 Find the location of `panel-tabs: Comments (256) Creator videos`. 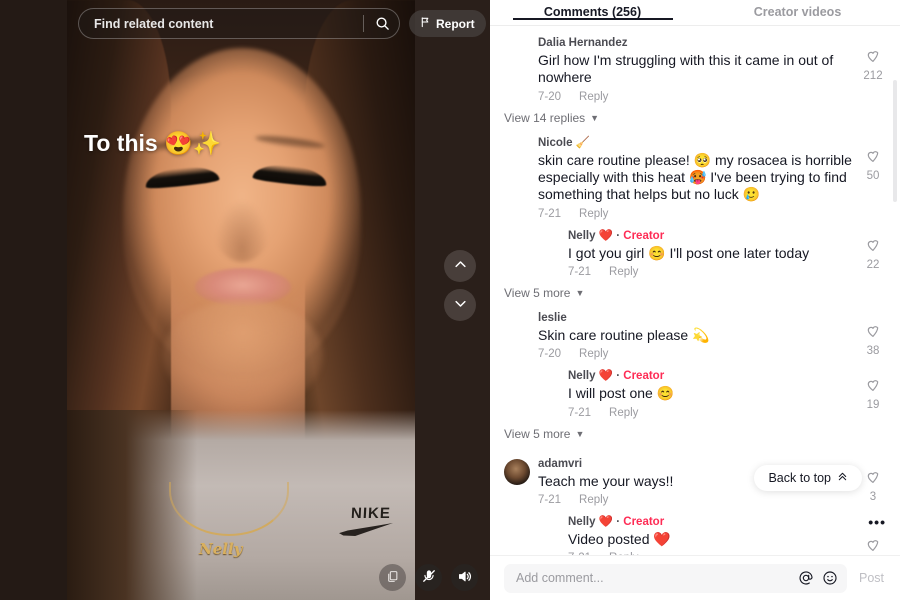

panel-tabs: Comments (256) Creator videos is located at coordinates (695, 13).